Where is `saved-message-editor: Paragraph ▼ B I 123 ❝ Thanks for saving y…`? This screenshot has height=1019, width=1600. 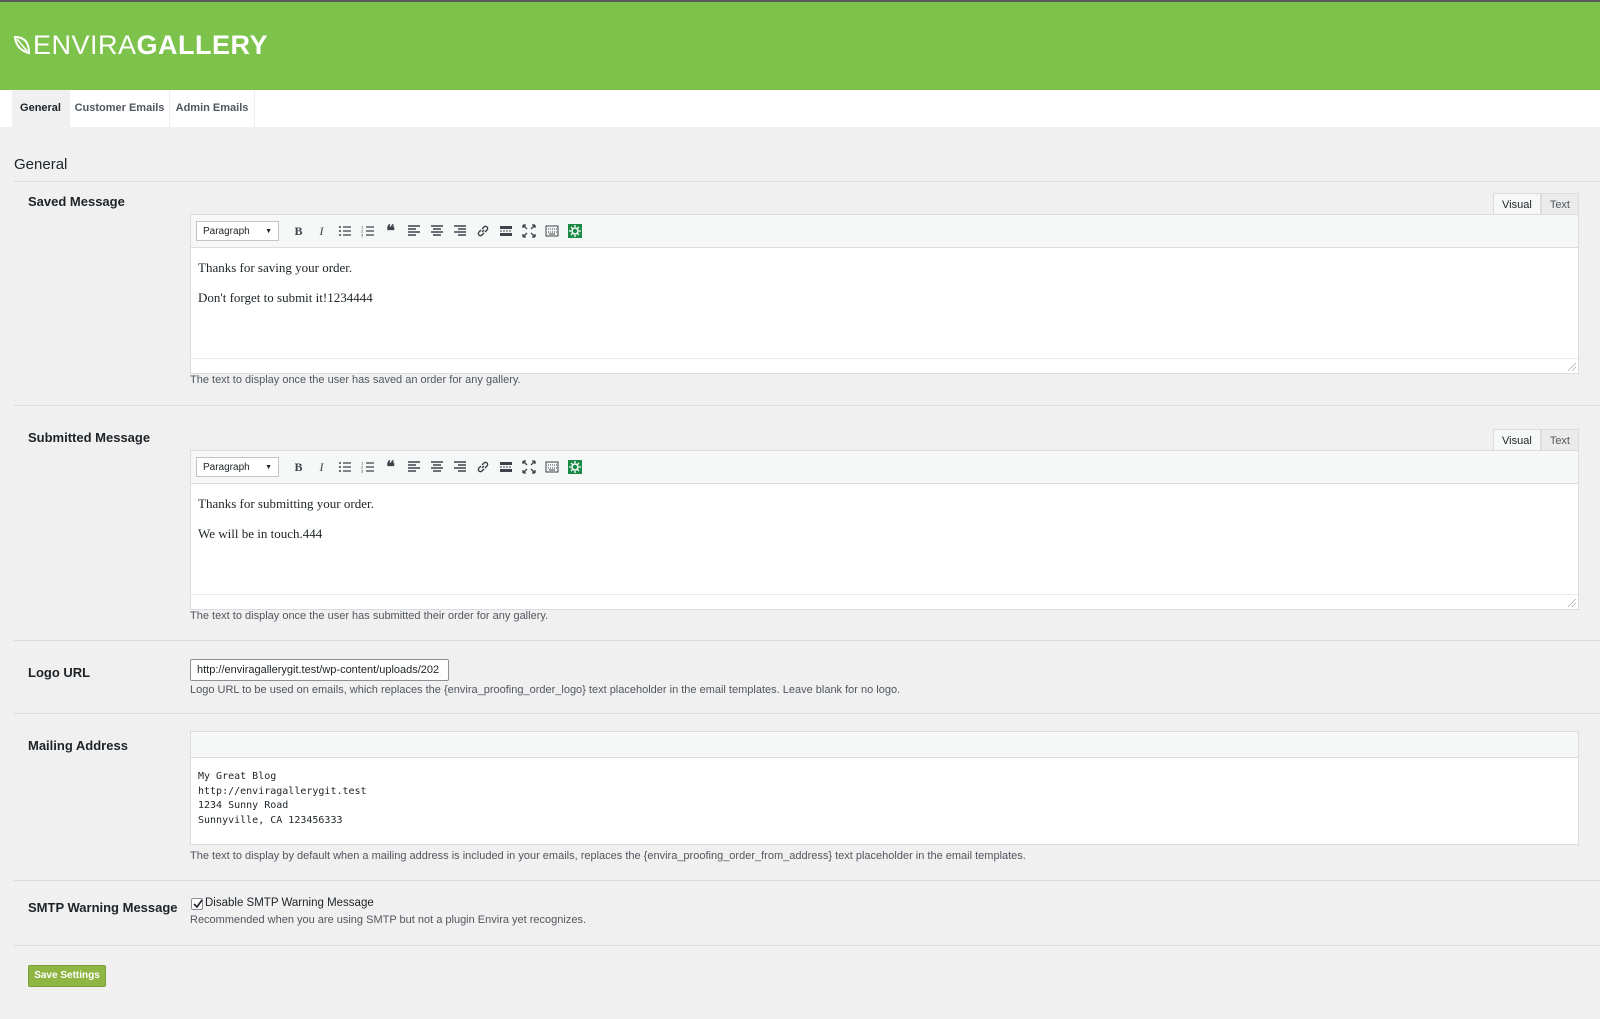
saved-message-editor: Paragraph ▼ B I 123 ❝ Thanks for saving y… is located at coordinates (884, 294).